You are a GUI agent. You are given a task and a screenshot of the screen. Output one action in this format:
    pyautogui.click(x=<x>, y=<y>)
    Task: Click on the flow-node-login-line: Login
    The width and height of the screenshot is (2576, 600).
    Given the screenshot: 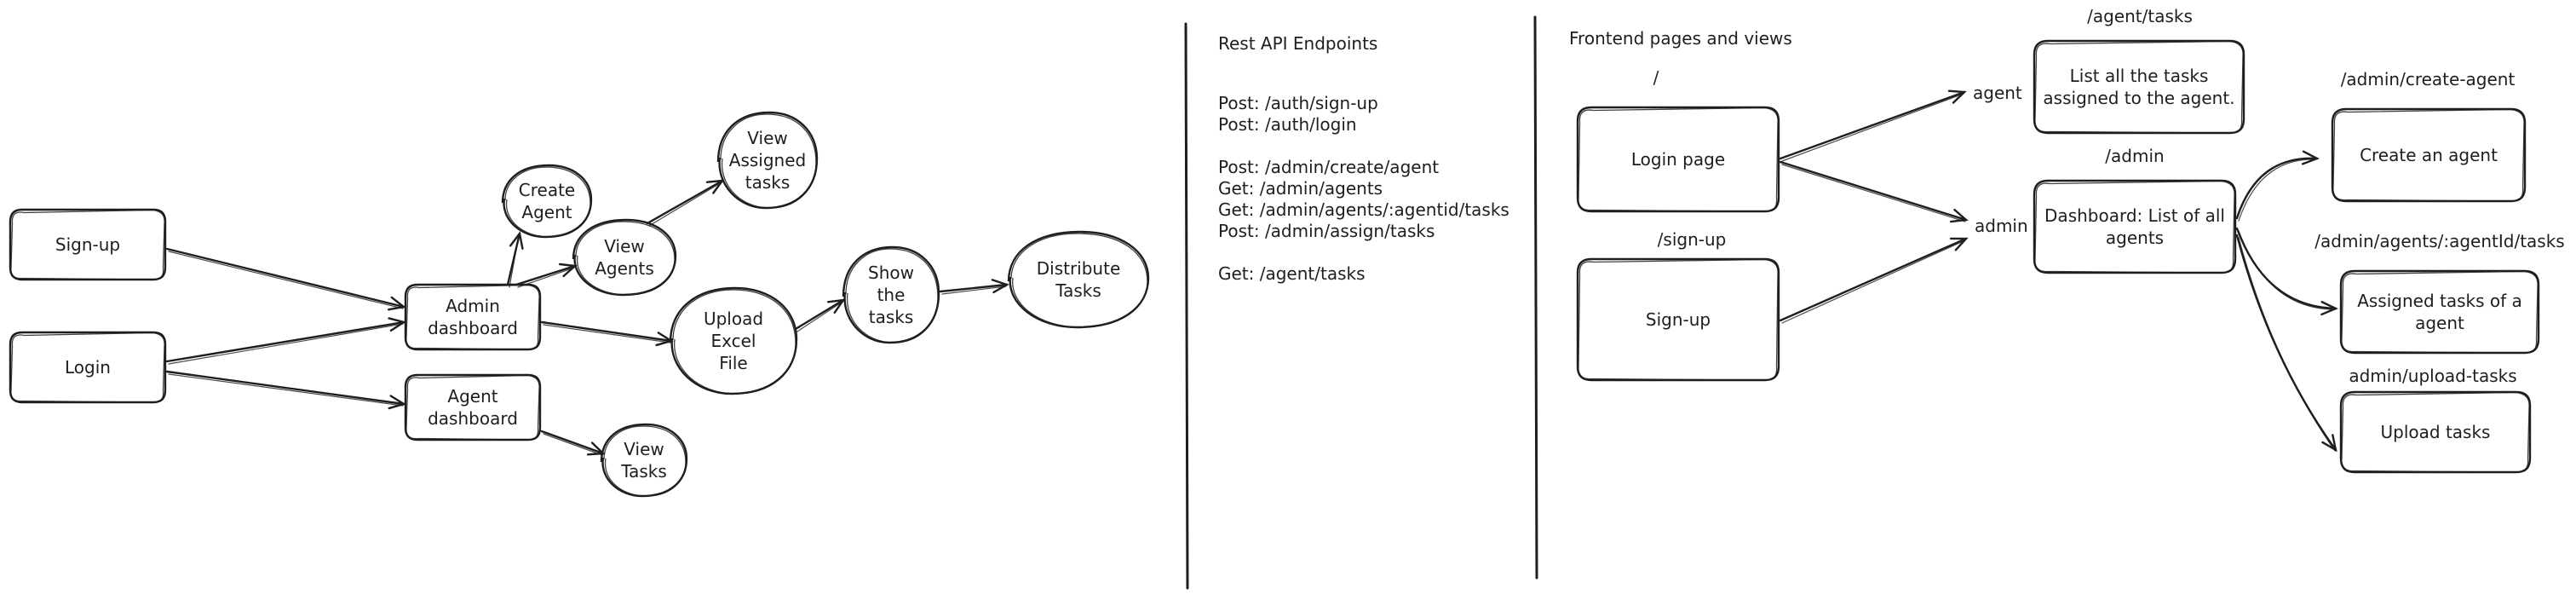 What is the action you would take?
    pyautogui.click(x=88, y=367)
    